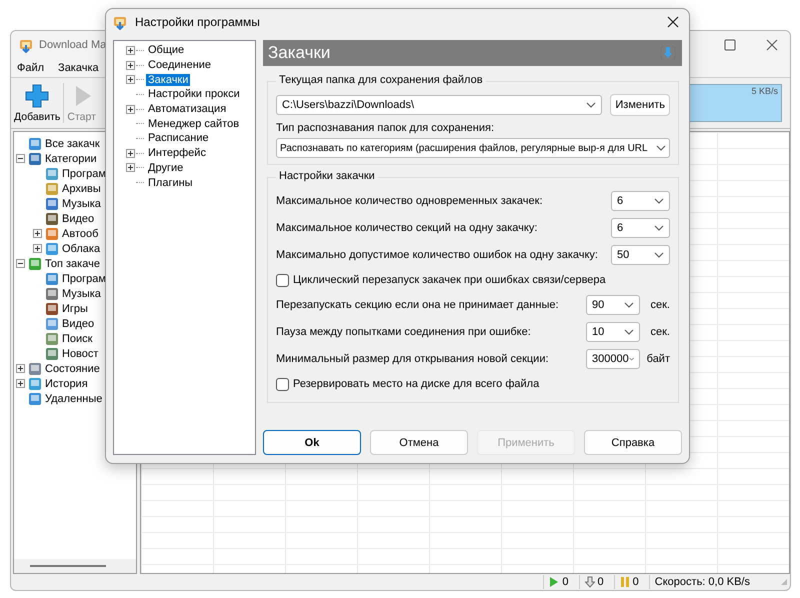 This screenshot has width=800, height=598. Describe the element at coordinates (449, 280) in the screenshot. I see `checkbox-label: Циклический перезапуск закачек при ошибках связи/сервера` at that location.